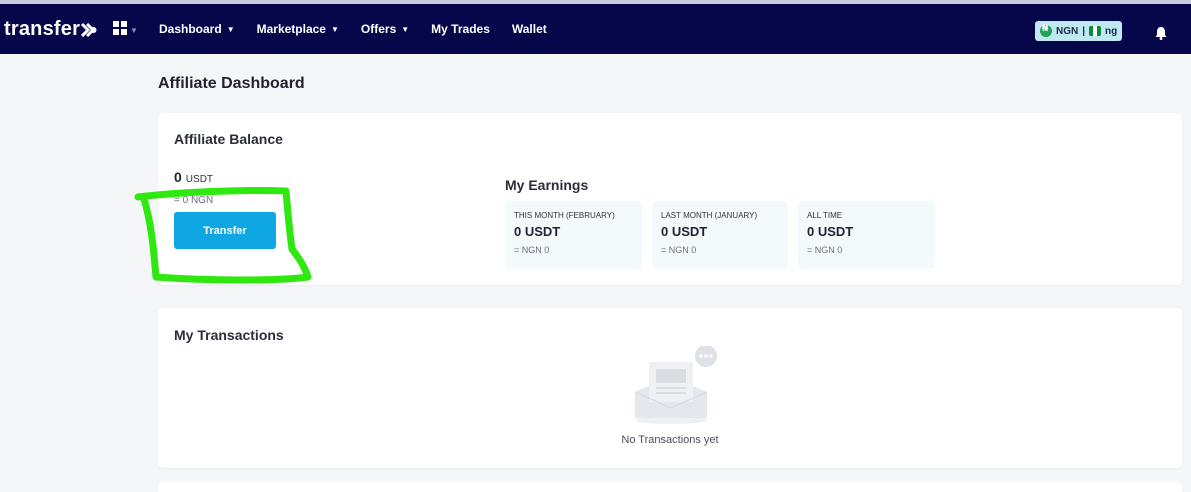 This screenshot has height=492, width=1191. I want to click on earning-this-month: THIS MONTH (FEBRUARY) 0 USDT = NGN 0, so click(573, 235).